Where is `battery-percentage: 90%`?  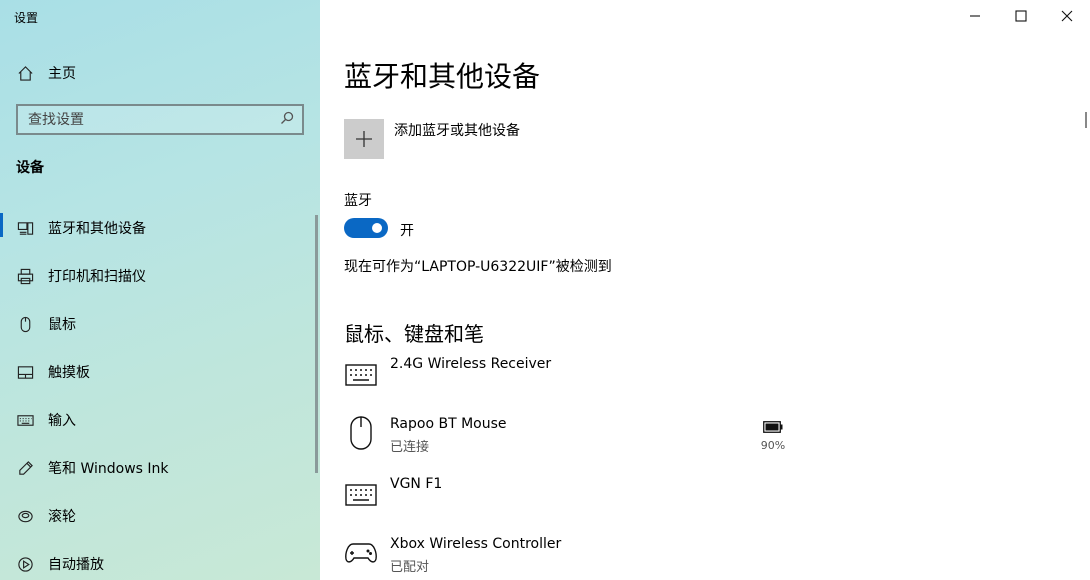
battery-percentage: 90% is located at coordinates (773, 445).